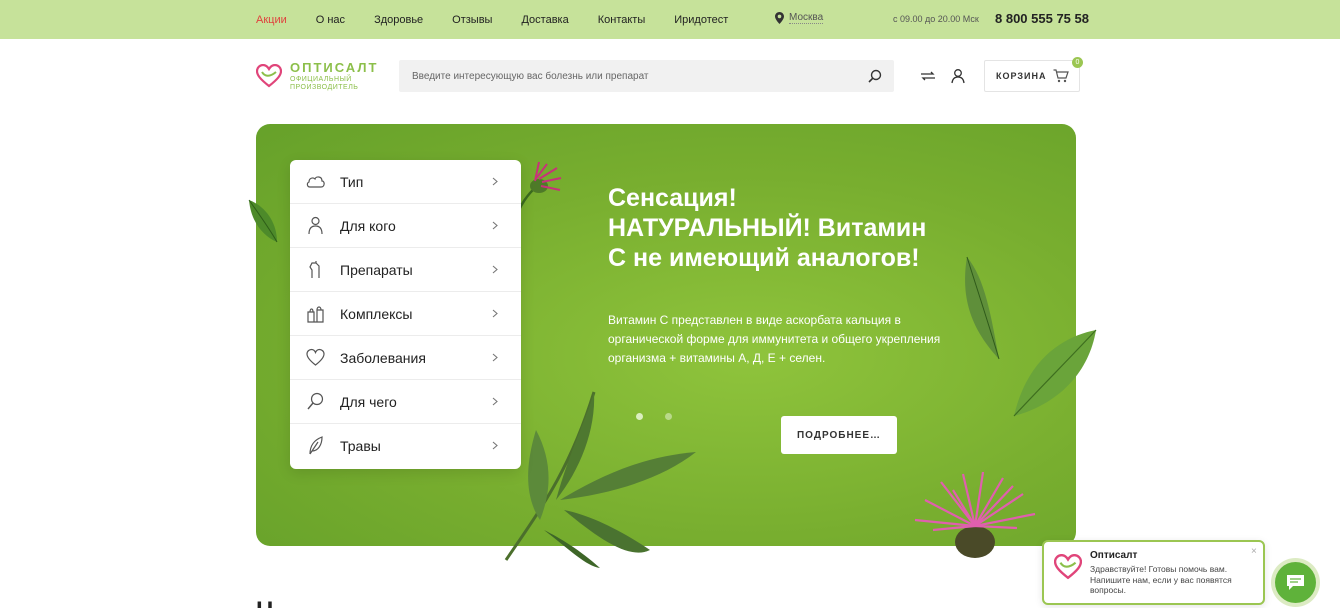 This screenshot has height=608, width=1340. I want to click on logo-subtitle-line-2: ПРОИЗВОДИТЕЛЬ, so click(324, 87).